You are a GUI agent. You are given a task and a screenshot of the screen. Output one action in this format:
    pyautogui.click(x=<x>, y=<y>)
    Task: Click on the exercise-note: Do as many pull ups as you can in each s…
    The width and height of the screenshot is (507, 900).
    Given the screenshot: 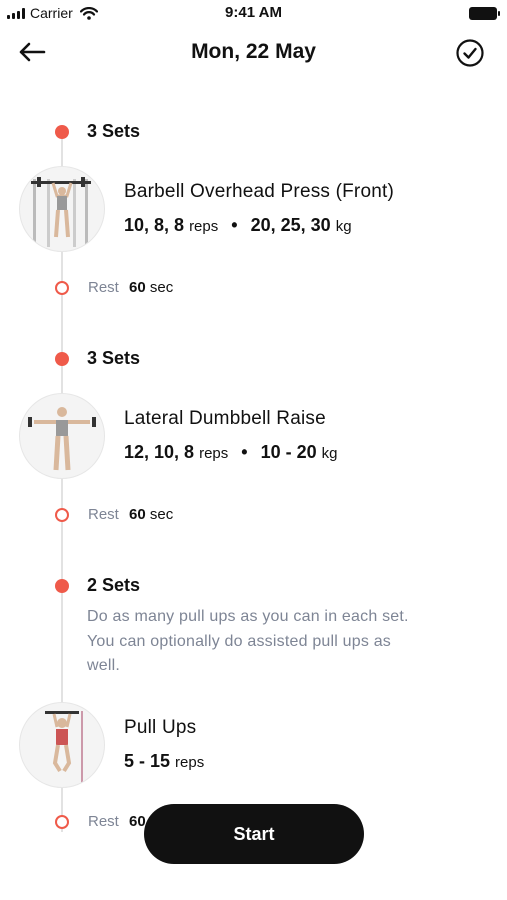 What is the action you would take?
    pyautogui.click(x=287, y=642)
    